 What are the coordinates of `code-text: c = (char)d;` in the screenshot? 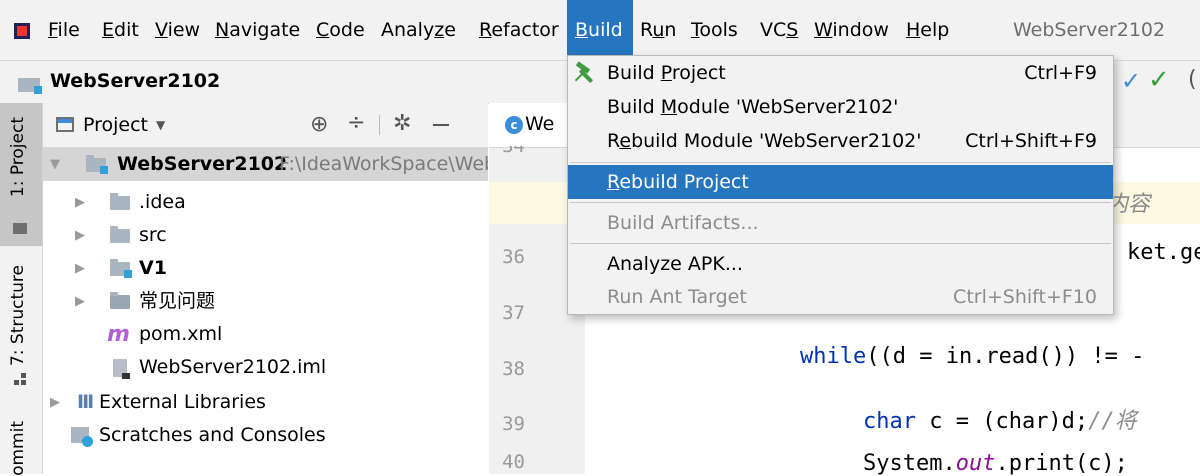 It's located at (1002, 421).